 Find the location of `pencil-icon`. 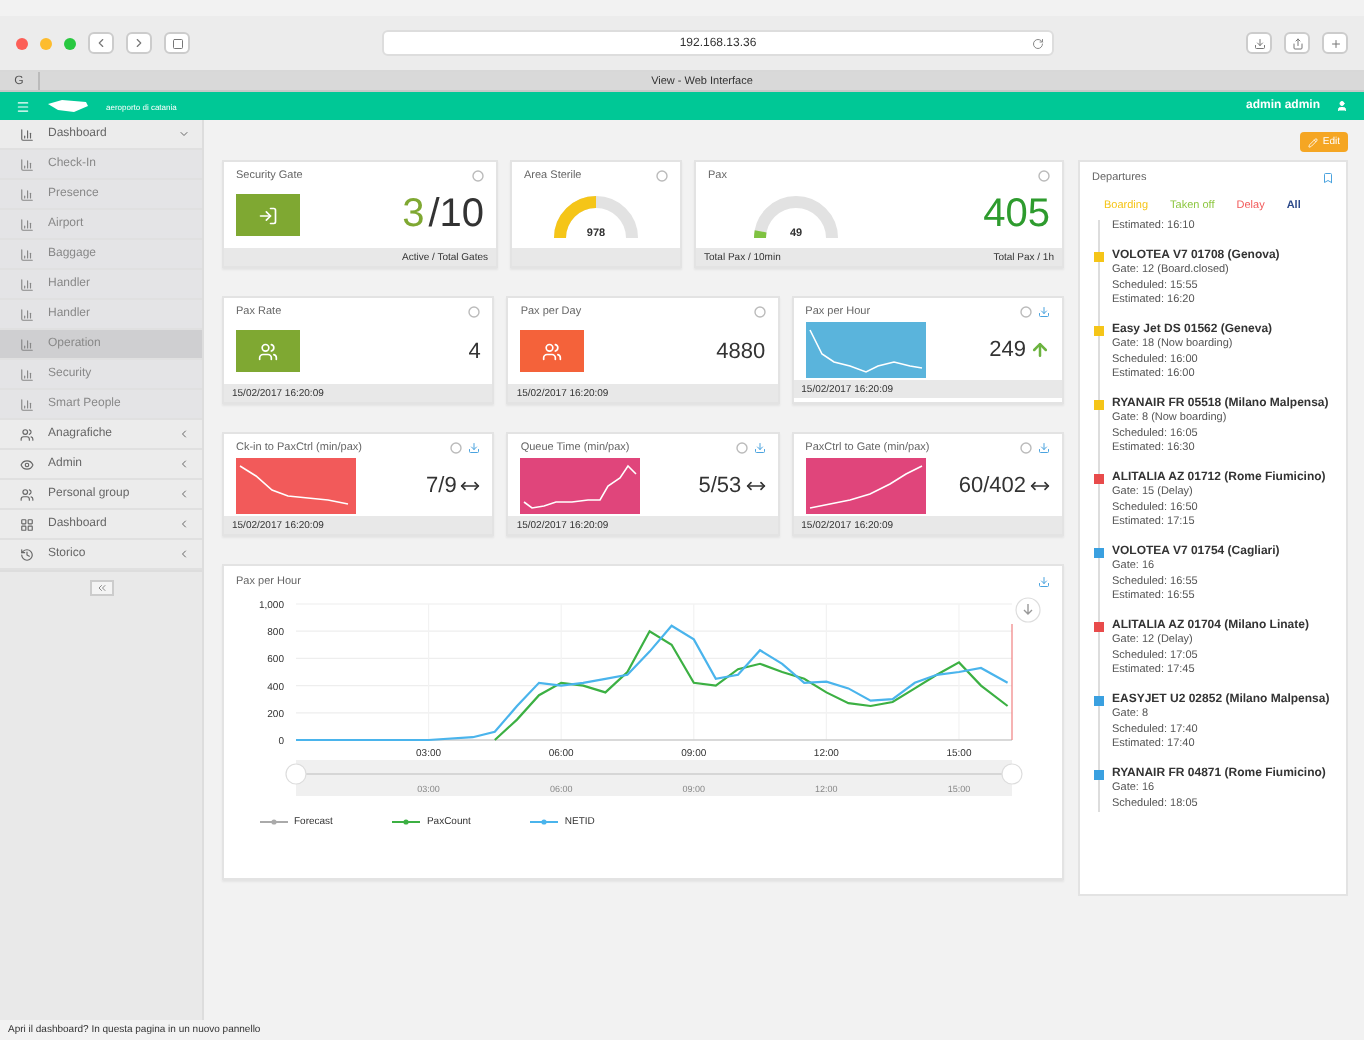

pencil-icon is located at coordinates (1313, 142).